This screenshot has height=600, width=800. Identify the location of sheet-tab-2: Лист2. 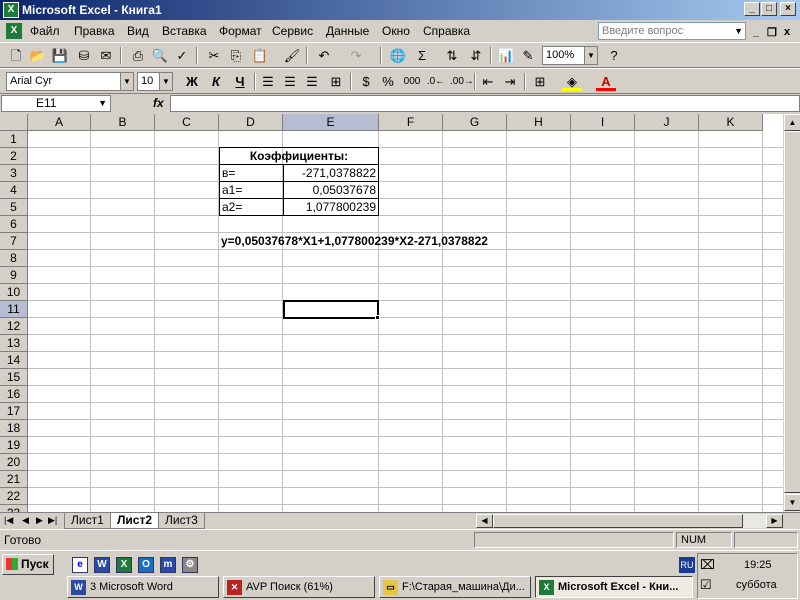
(135, 521).